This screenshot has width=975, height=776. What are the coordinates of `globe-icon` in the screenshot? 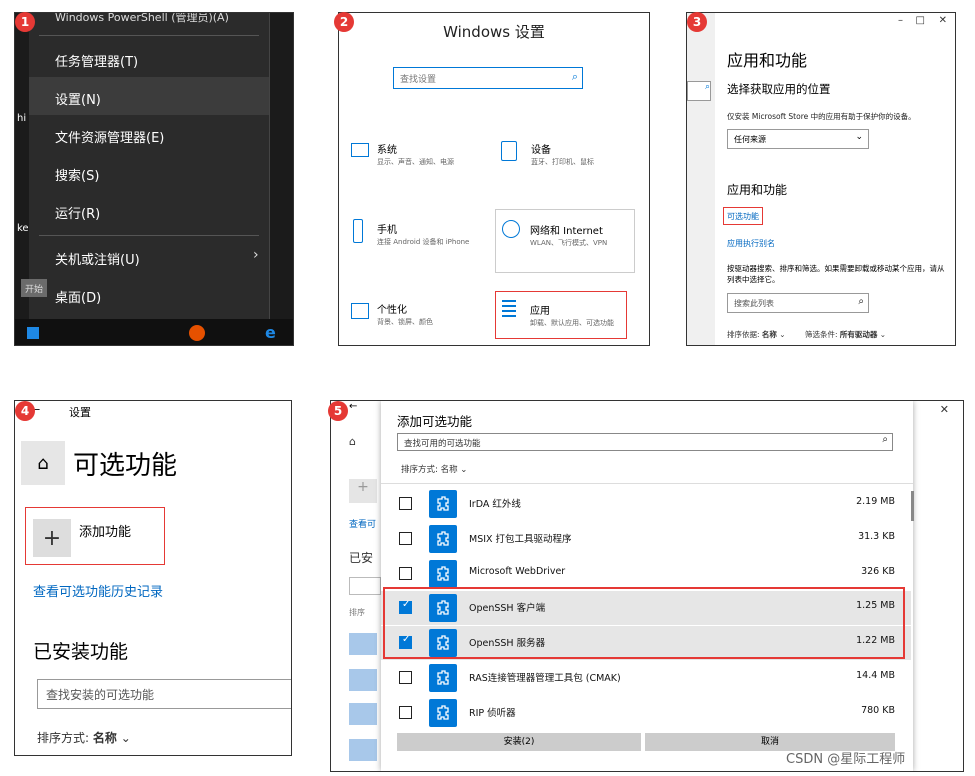 It's located at (511, 229).